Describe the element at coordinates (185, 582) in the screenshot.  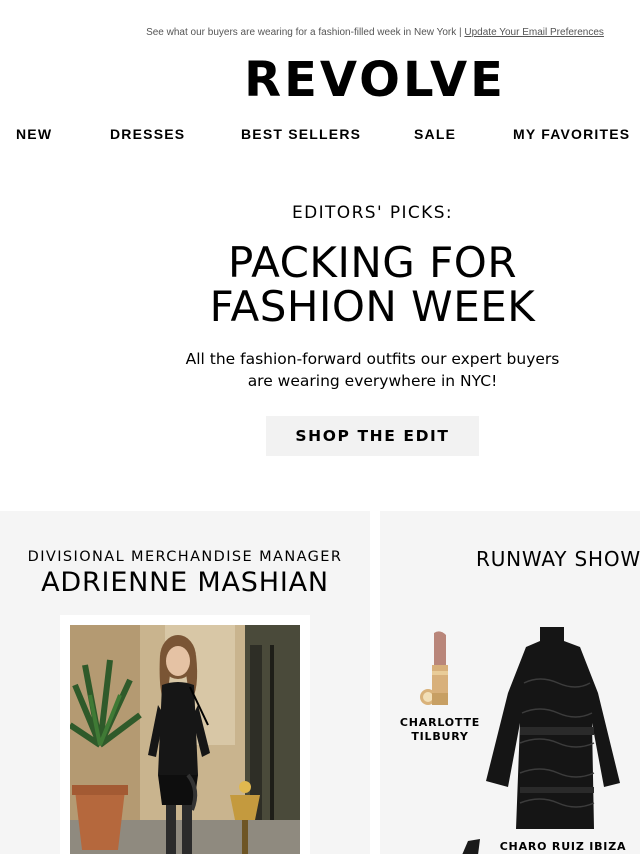
I see `buyer-name: ADRIENNE MASHIAN` at that location.